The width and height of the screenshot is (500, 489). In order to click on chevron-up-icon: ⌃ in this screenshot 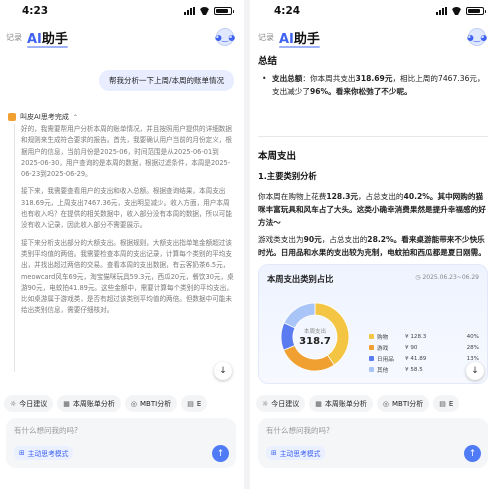, I will do `click(75, 117)`.